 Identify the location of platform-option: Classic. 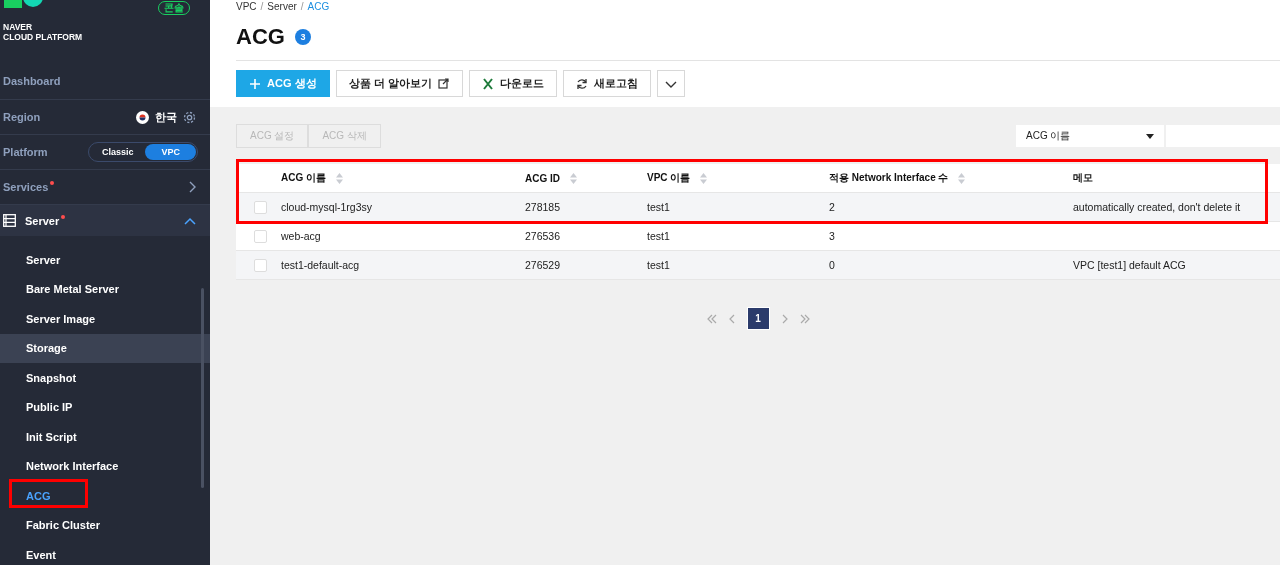
(117, 152).